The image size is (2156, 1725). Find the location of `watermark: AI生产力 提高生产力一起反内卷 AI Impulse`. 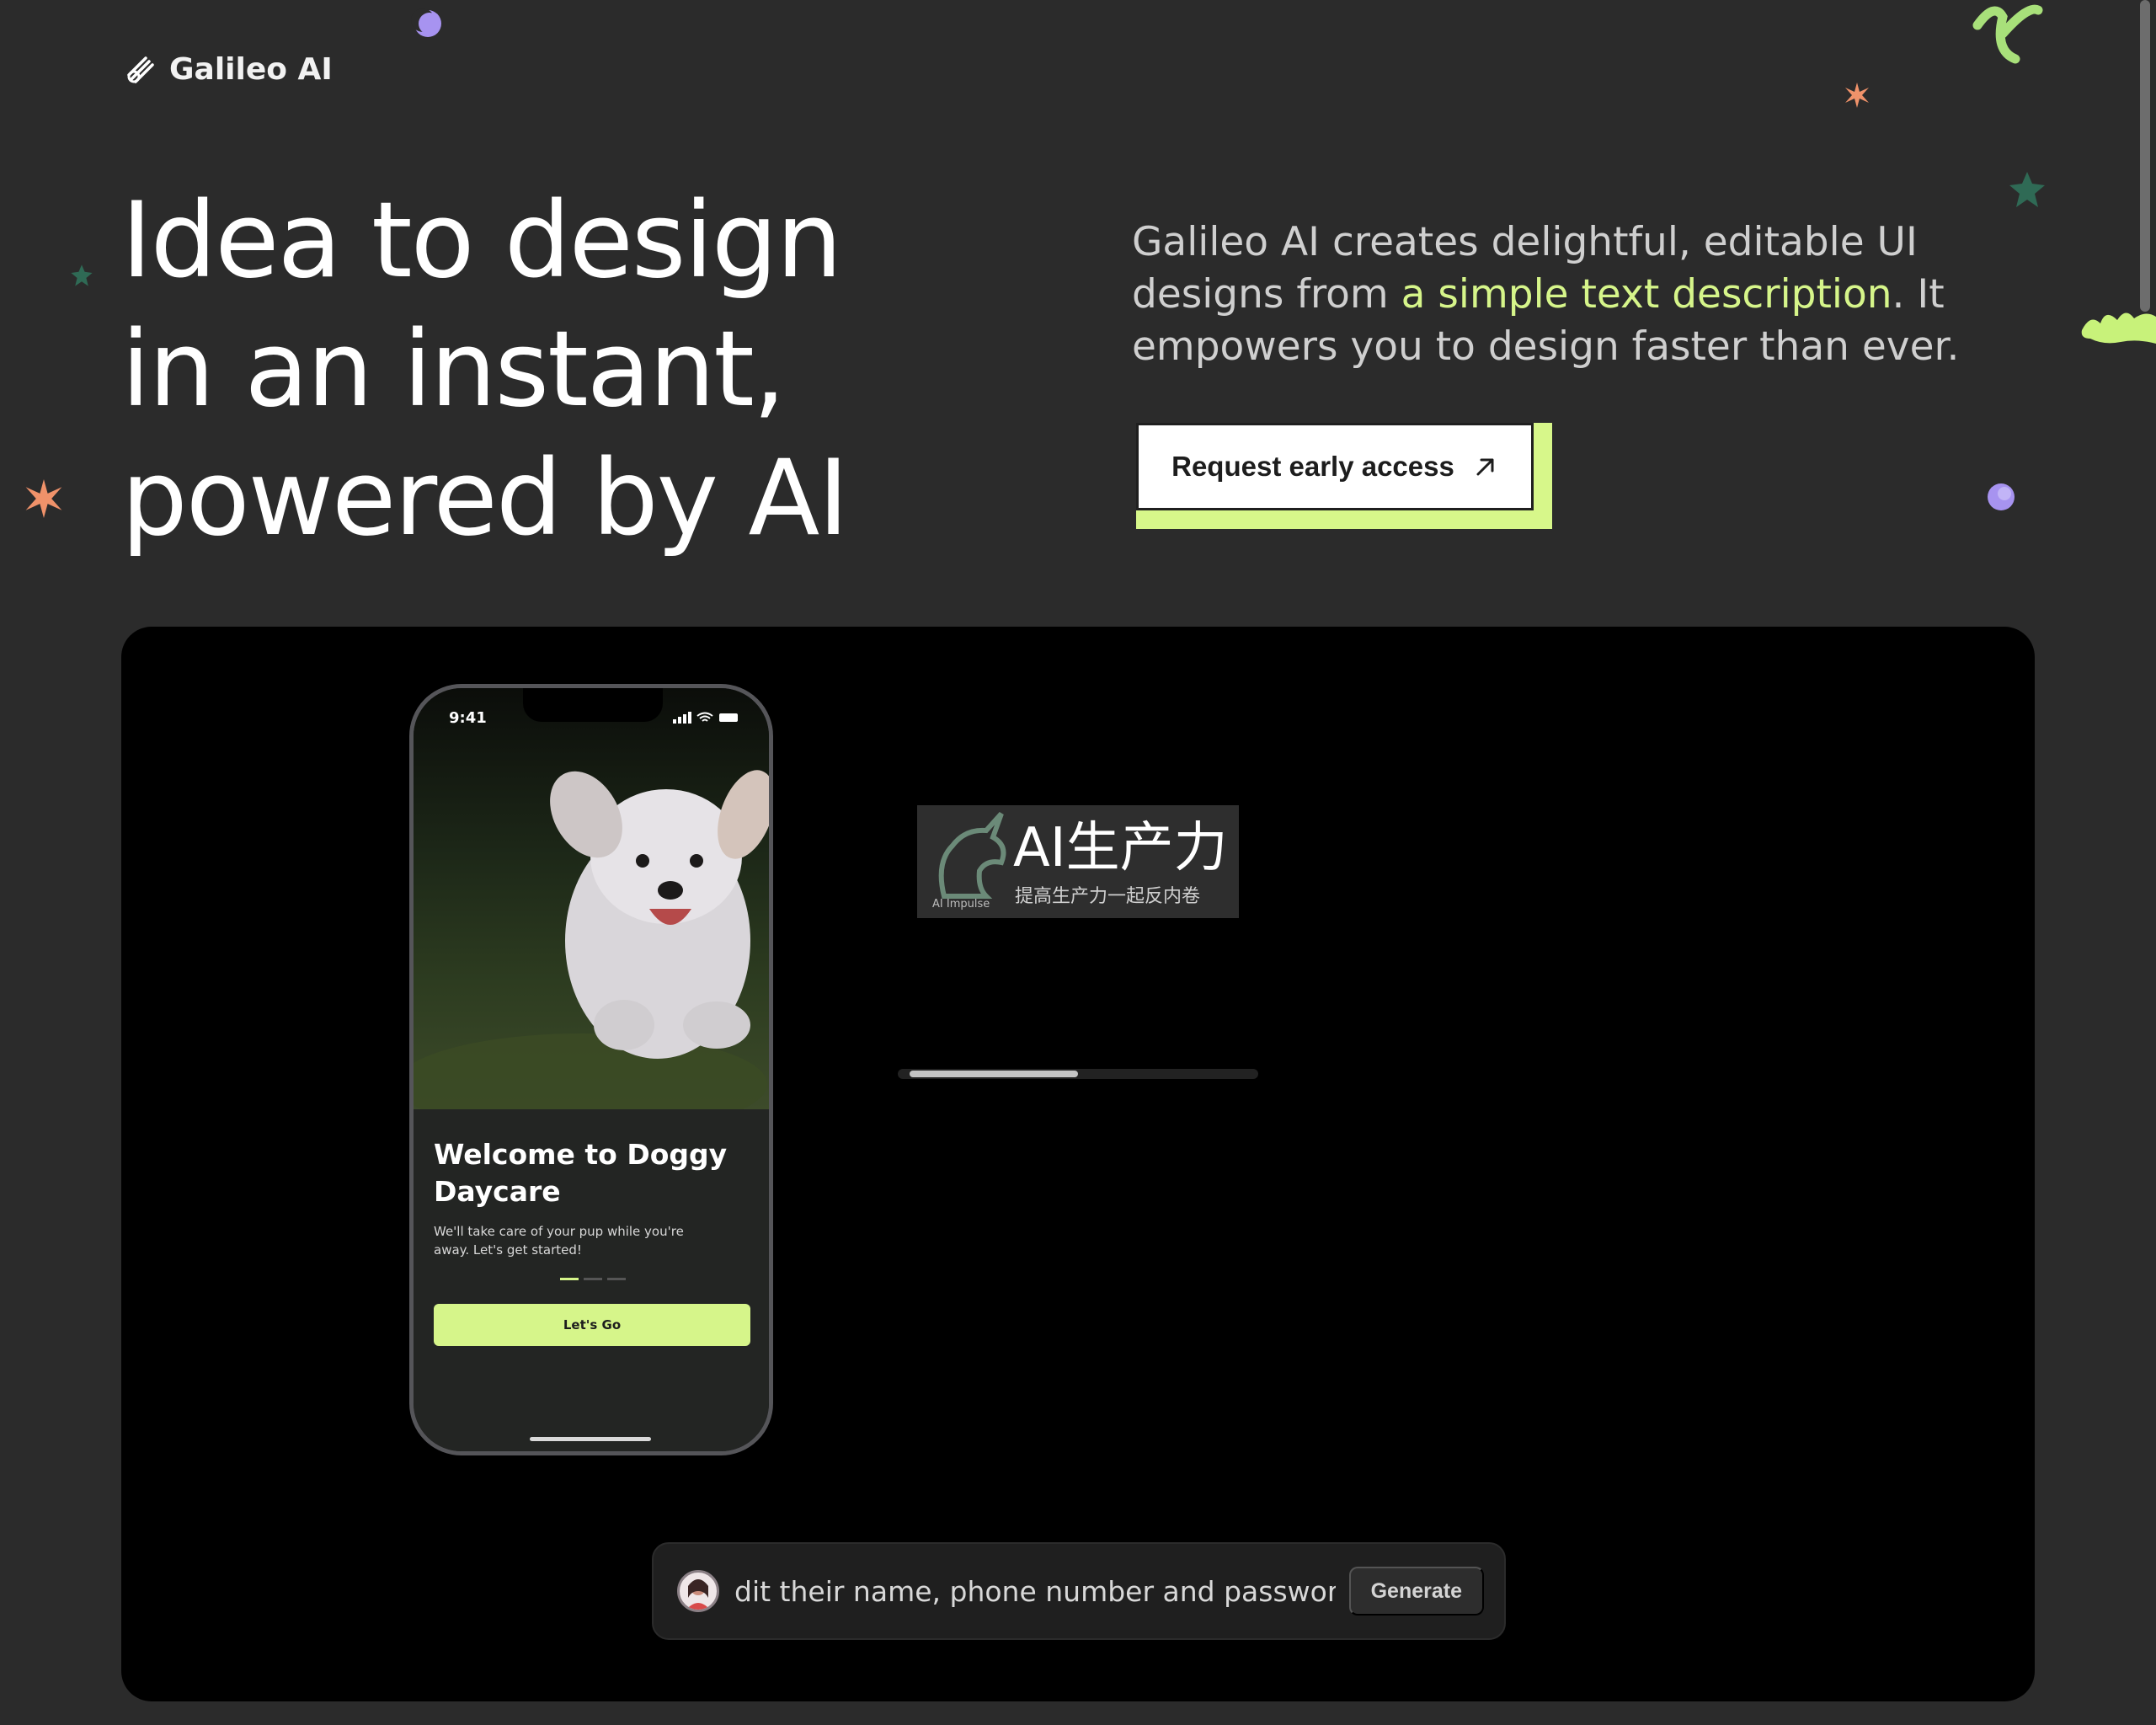

watermark: AI生产力 提高生产力一起反内卷 AI Impulse is located at coordinates (1078, 861).